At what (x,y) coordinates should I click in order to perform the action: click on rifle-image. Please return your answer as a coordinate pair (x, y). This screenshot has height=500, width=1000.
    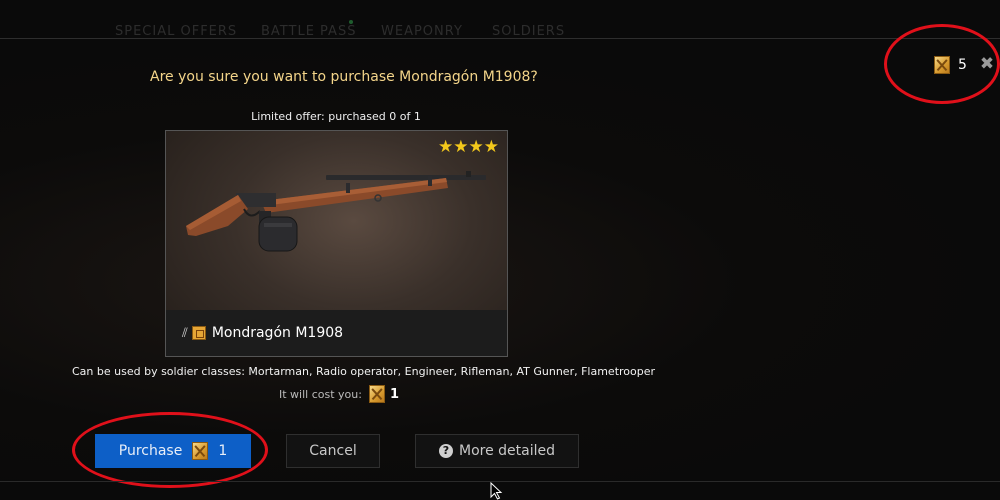
    Looking at the image, I should click on (336, 211).